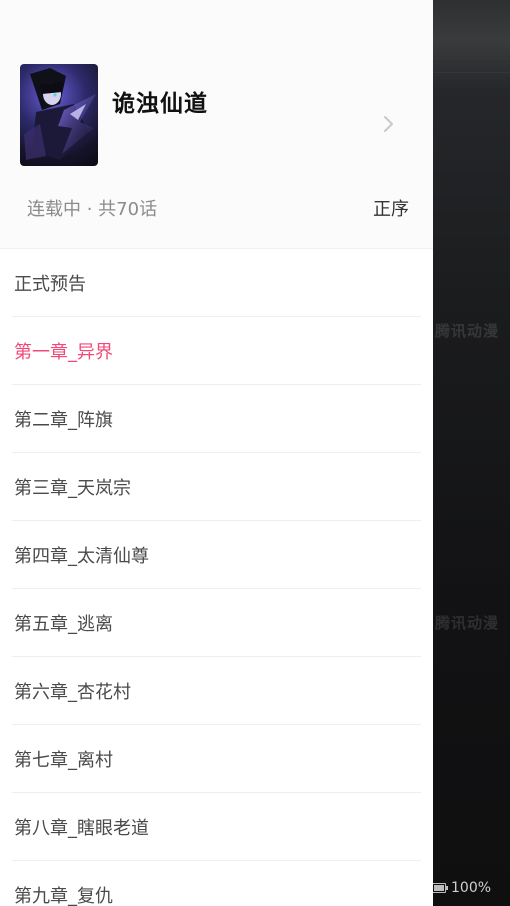 The image size is (510, 906). I want to click on chapter-label: 第七章_离村, so click(63, 760).